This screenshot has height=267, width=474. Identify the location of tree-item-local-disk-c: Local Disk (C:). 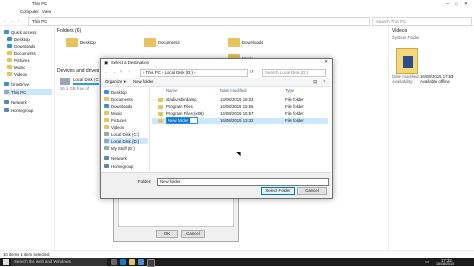
(121, 134).